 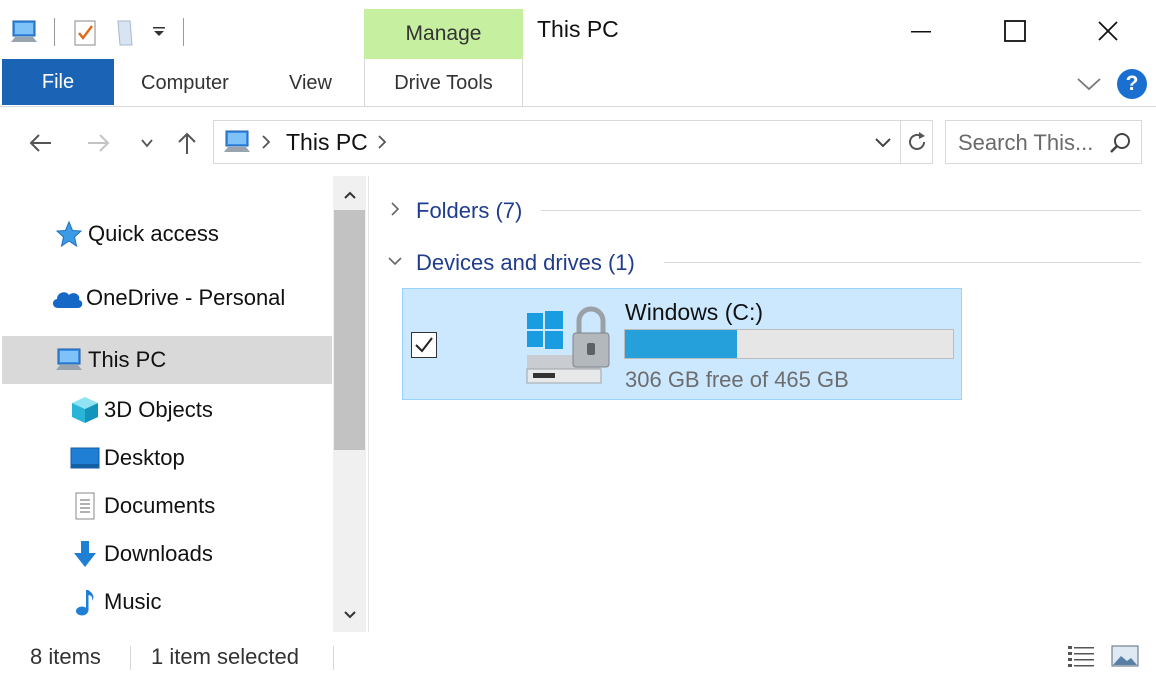 What do you see at coordinates (185, 83) in the screenshot?
I see `tab-computer: Computer` at bounding box center [185, 83].